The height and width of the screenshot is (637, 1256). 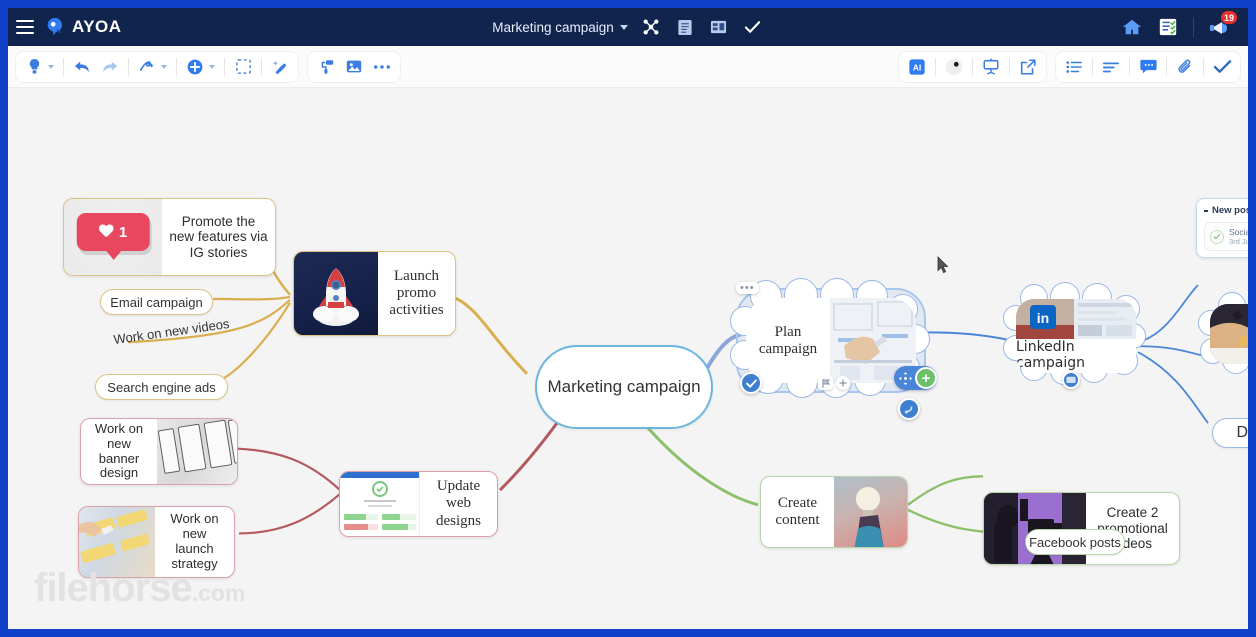 I want to click on chevron-down-icon, so click(x=623, y=27).